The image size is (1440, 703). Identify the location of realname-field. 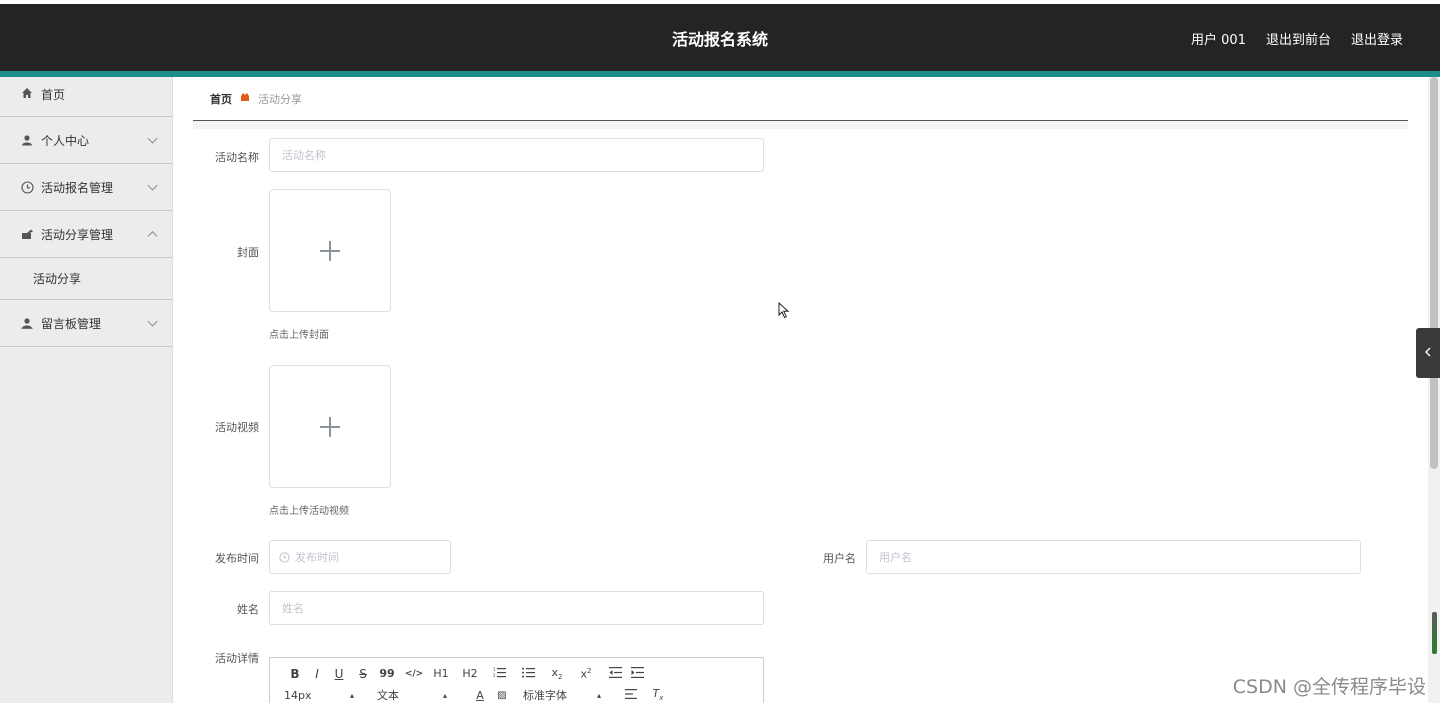
(516, 608).